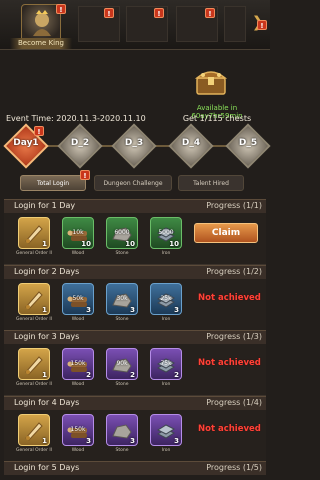  I want to click on treasure-chest-icon, so click(211, 81).